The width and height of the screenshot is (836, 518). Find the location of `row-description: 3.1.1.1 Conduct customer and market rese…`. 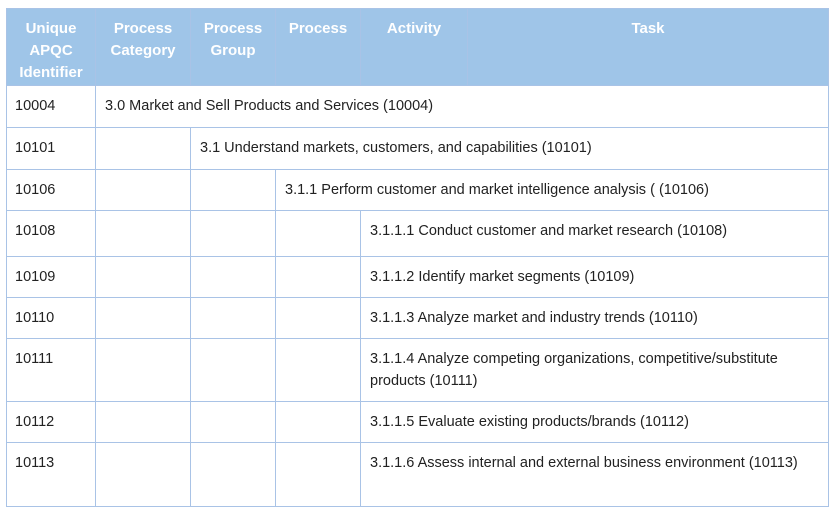

row-description: 3.1.1.1 Conduct customer and market rese… is located at coordinates (594, 233).